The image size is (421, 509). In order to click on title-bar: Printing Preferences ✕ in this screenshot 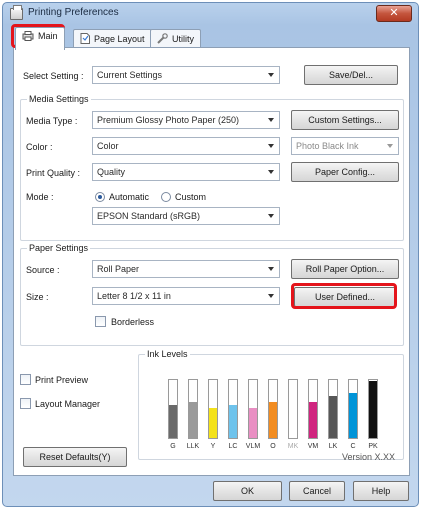, I will do `click(210, 14)`.